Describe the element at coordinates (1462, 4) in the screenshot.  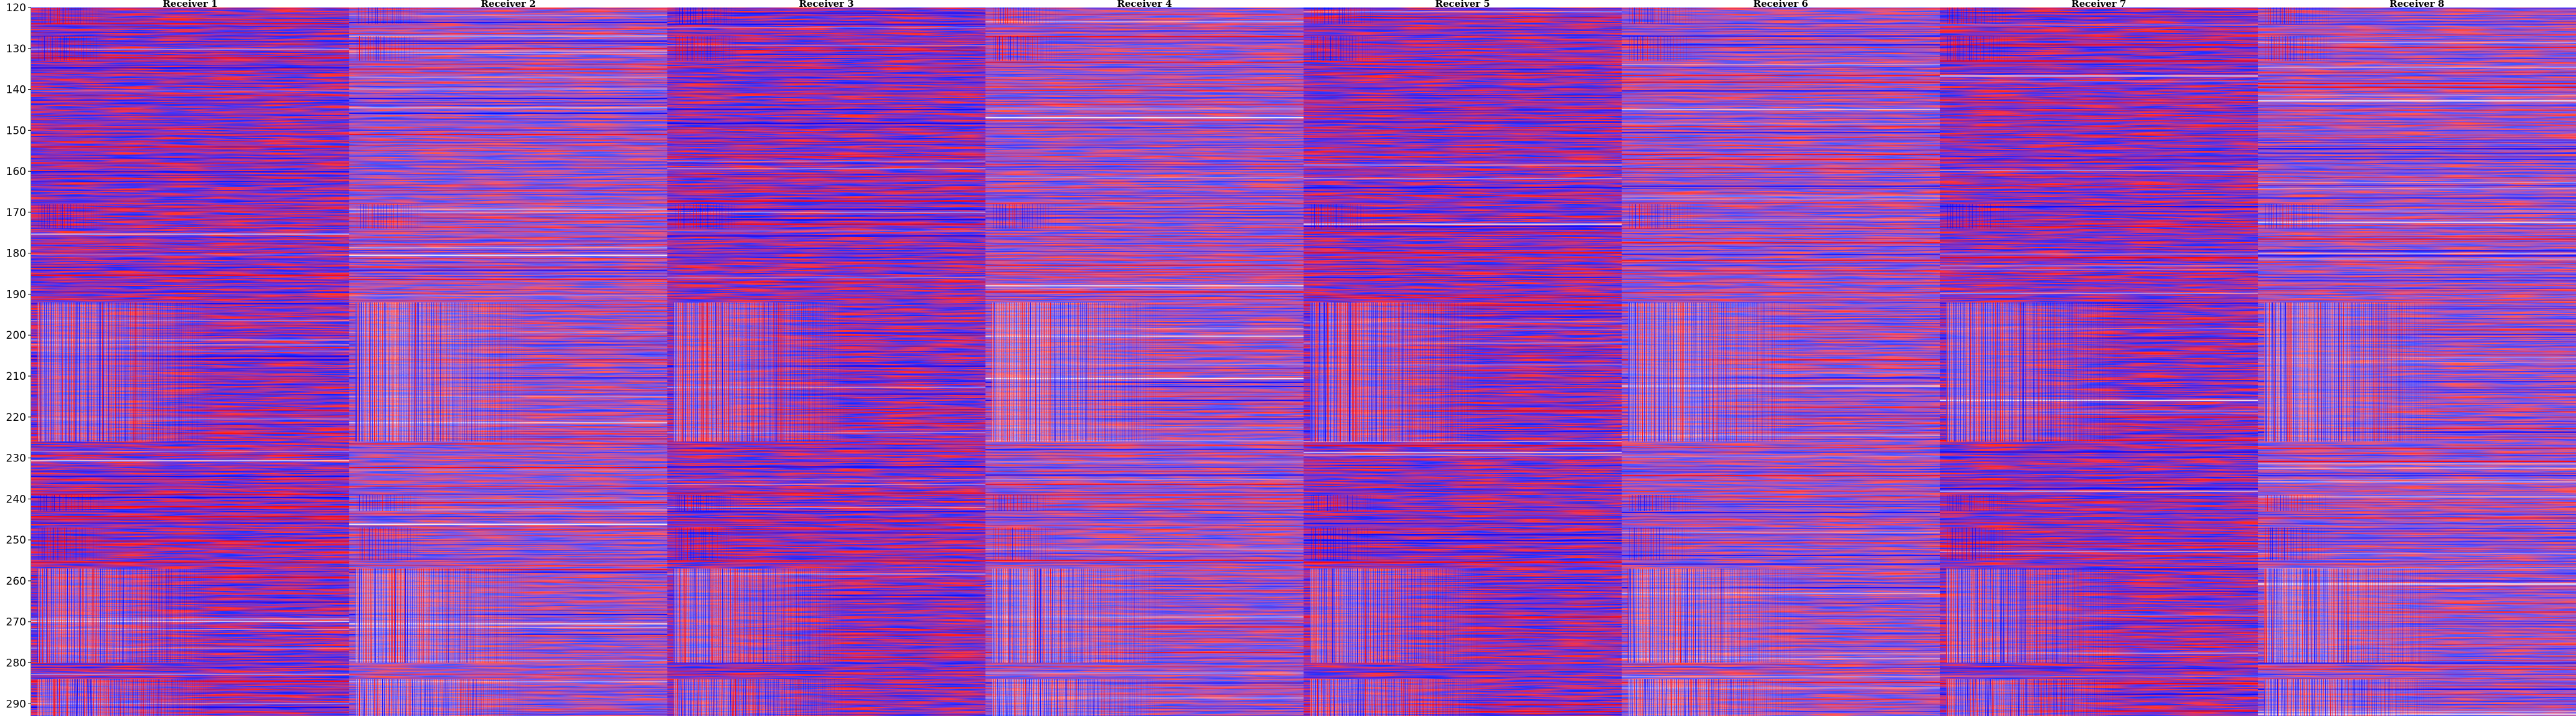
I see `panel-title-receiver-5: Receiver 5` at that location.